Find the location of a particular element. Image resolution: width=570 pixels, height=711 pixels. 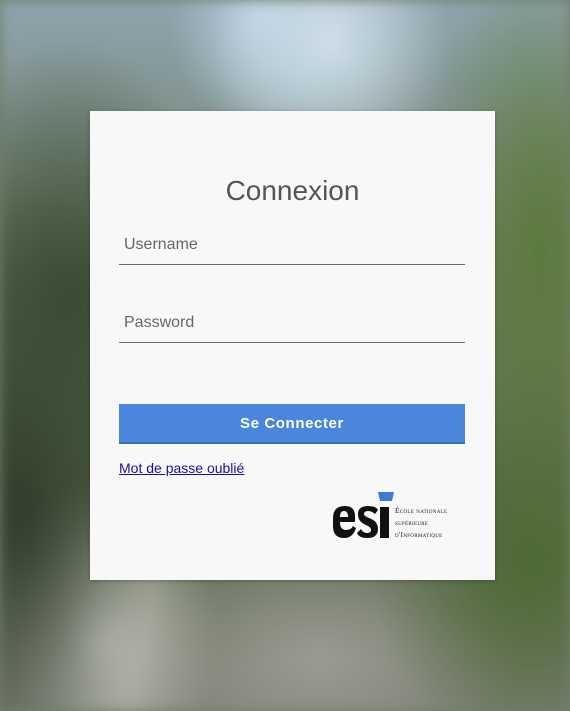

logo-line-3: d'Informatique is located at coordinates (419, 534).